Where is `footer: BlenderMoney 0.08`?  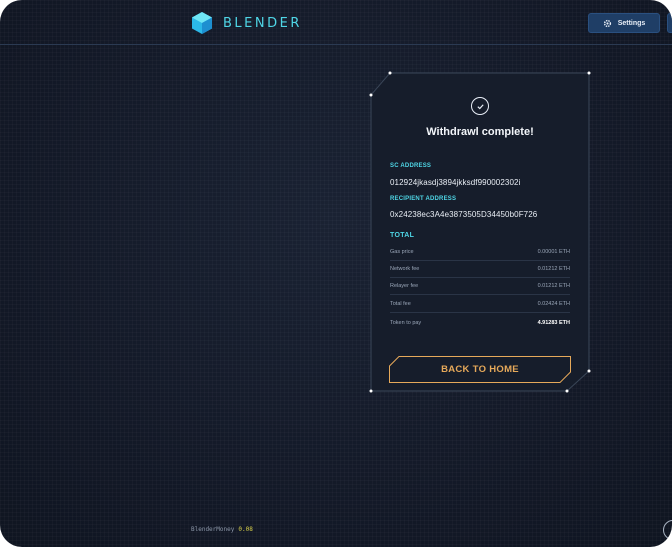 footer: BlenderMoney 0.08 is located at coordinates (222, 529).